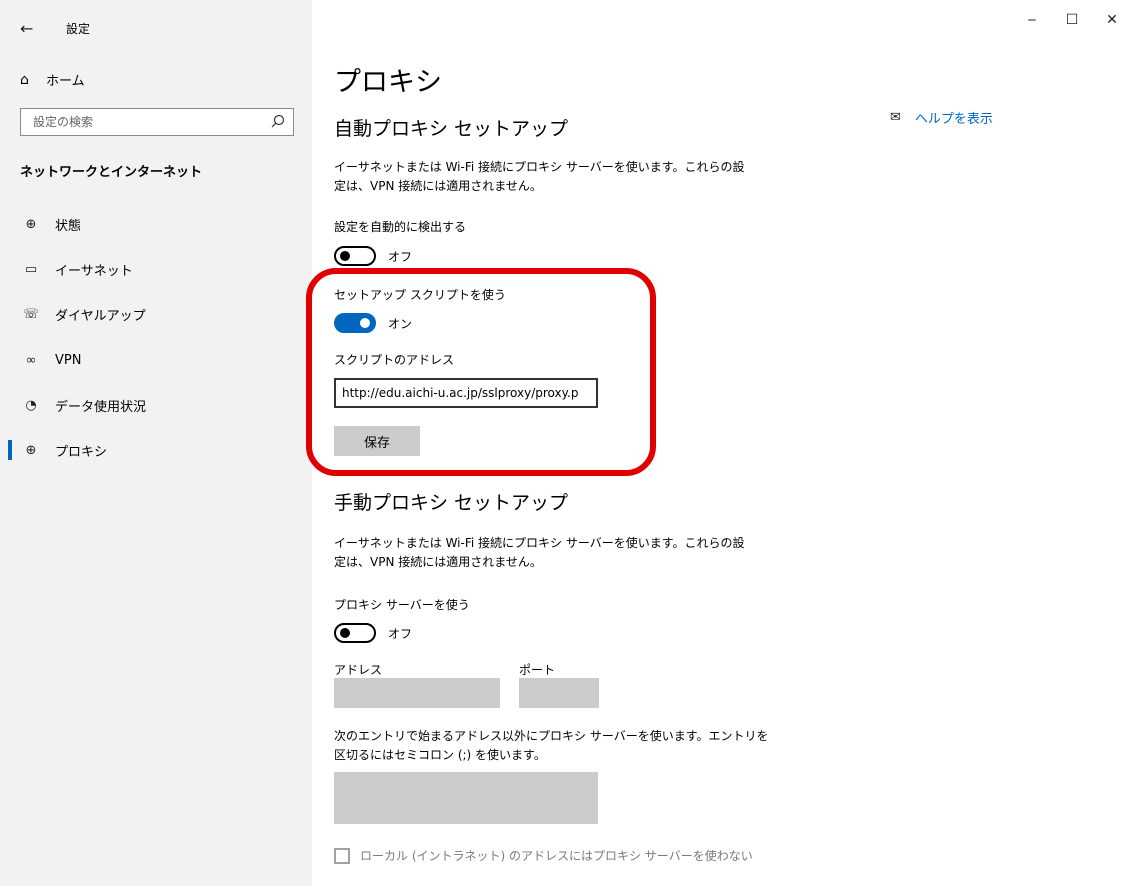 The image size is (1132, 886). I want to click on manual-proxy-heading: 手動プロキシ セットアップ, so click(451, 503).